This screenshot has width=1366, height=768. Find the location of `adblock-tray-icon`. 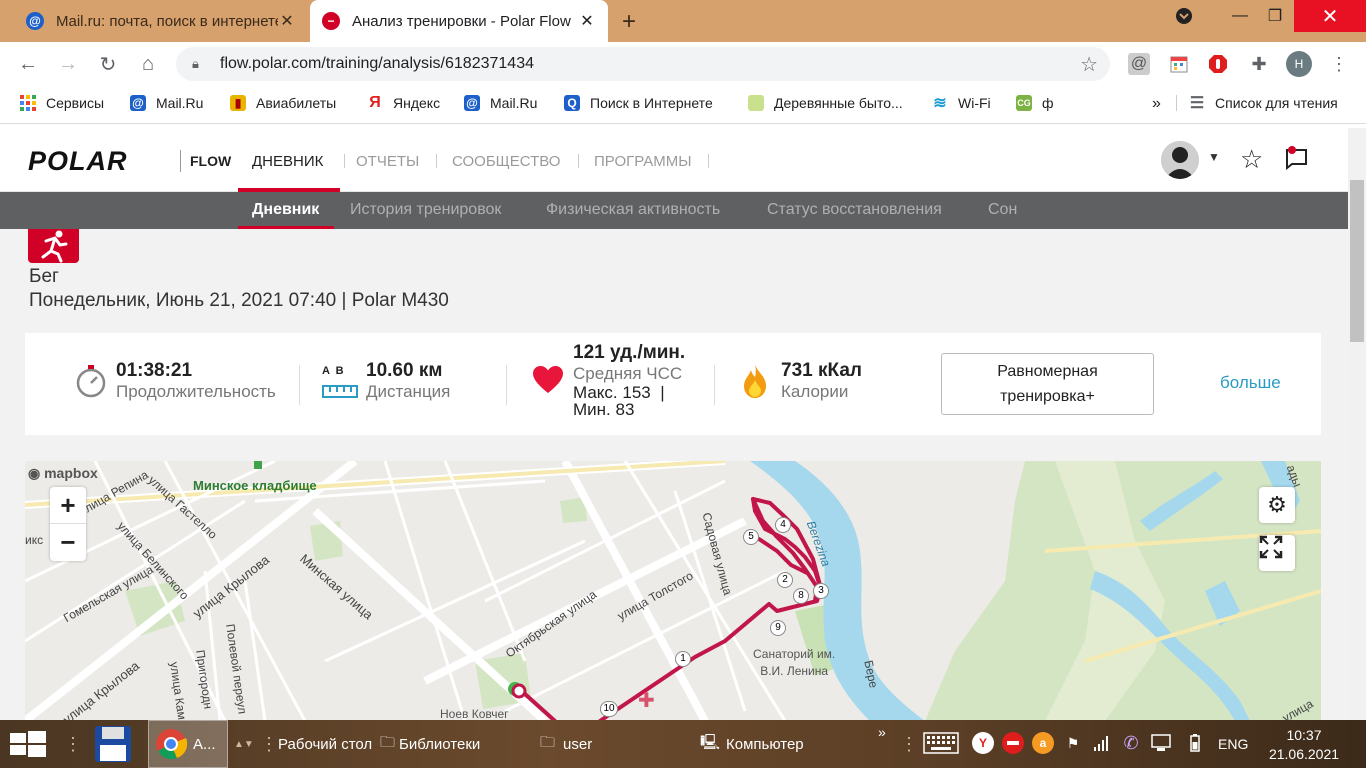

adblock-tray-icon is located at coordinates (1013, 743).